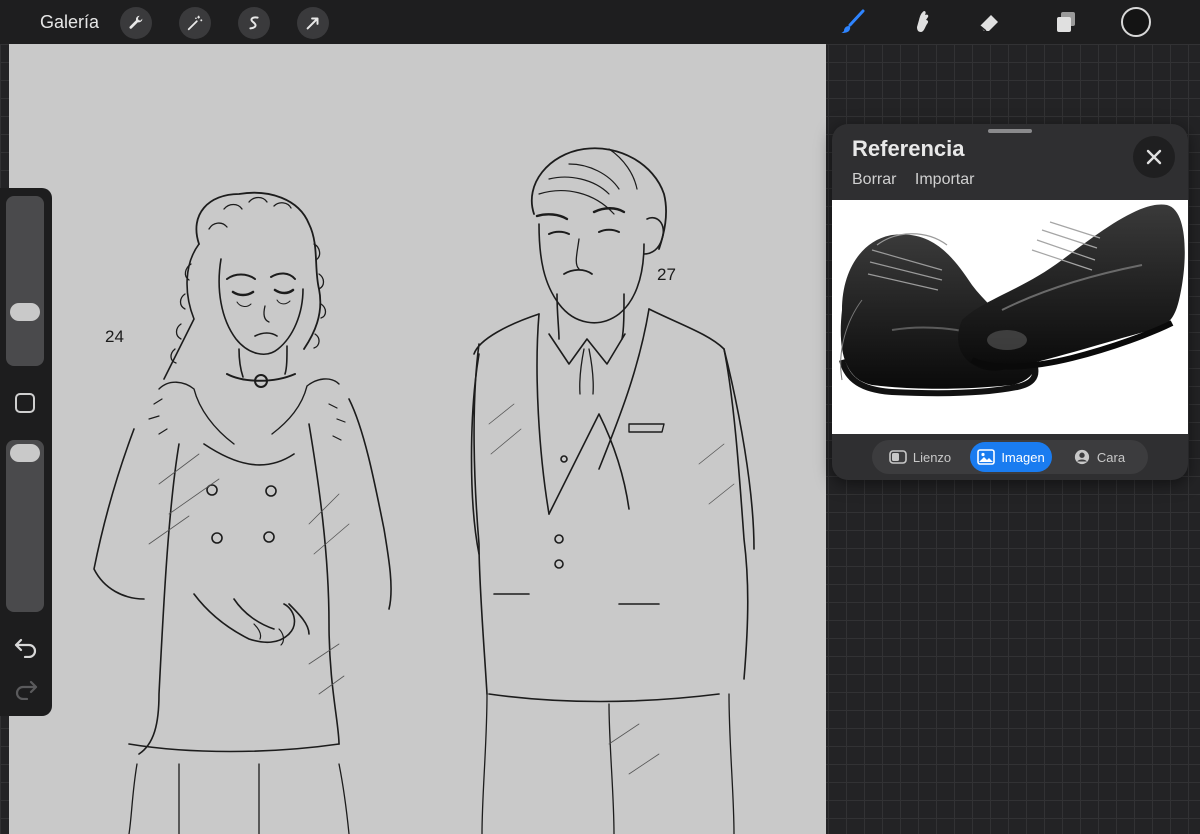 This screenshot has width=1200, height=834. What do you see at coordinates (25, 312) in the screenshot?
I see `brush-size-thumb` at bounding box center [25, 312].